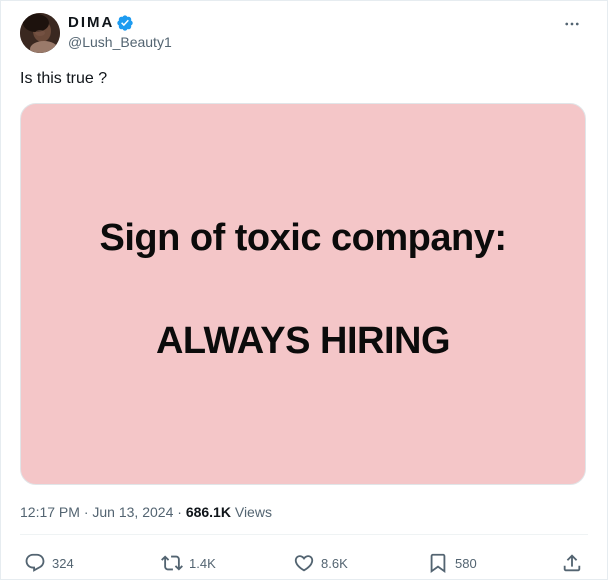  I want to click on avatar, so click(40, 33).